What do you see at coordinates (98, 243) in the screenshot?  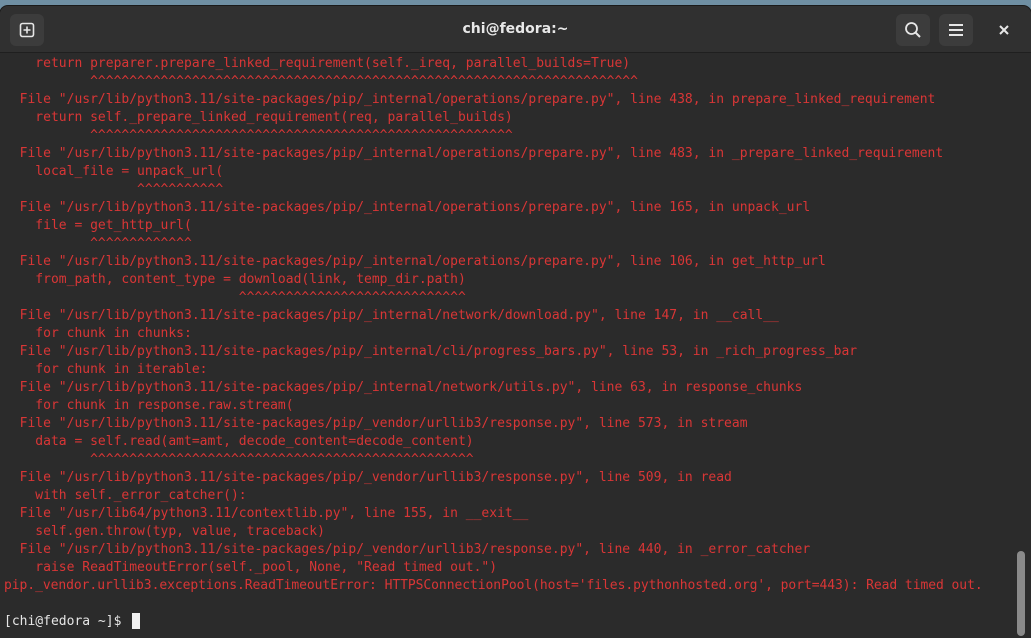 I see `output-line: ^^^^^^^^^^^^^` at bounding box center [98, 243].